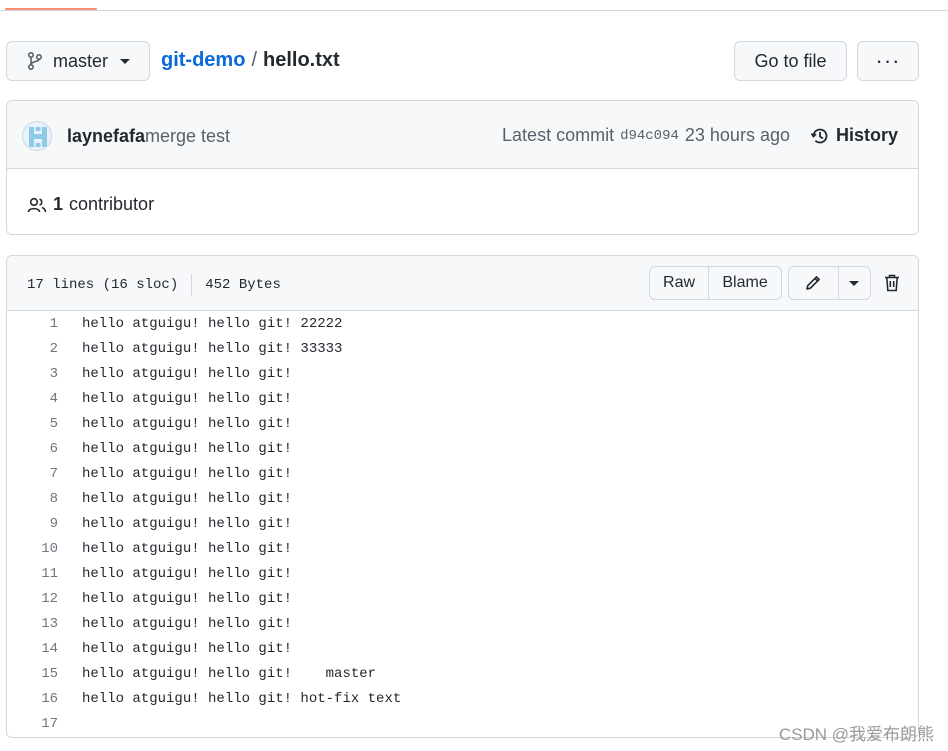 The width and height of the screenshot is (948, 751). What do you see at coordinates (462, 473) in the screenshot?
I see `code-line: 7 hello atguigu! hello git!` at bounding box center [462, 473].